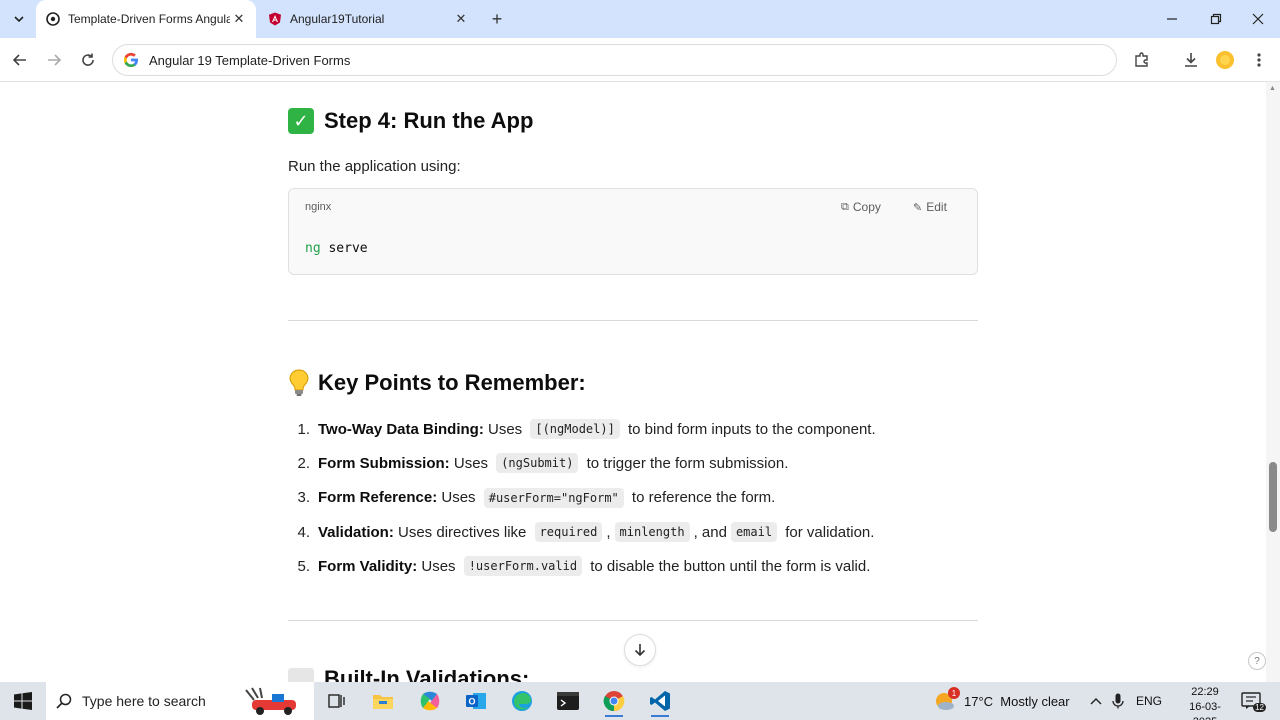 The width and height of the screenshot is (1280, 720). I want to click on notifications-button: 12, so click(1252, 701).